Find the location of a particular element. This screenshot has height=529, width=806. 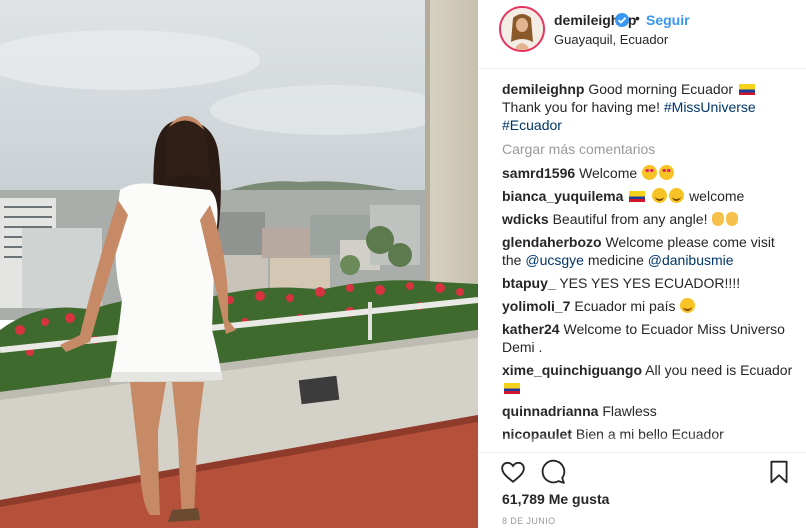

clap-emoji-icon is located at coordinates (732, 219).